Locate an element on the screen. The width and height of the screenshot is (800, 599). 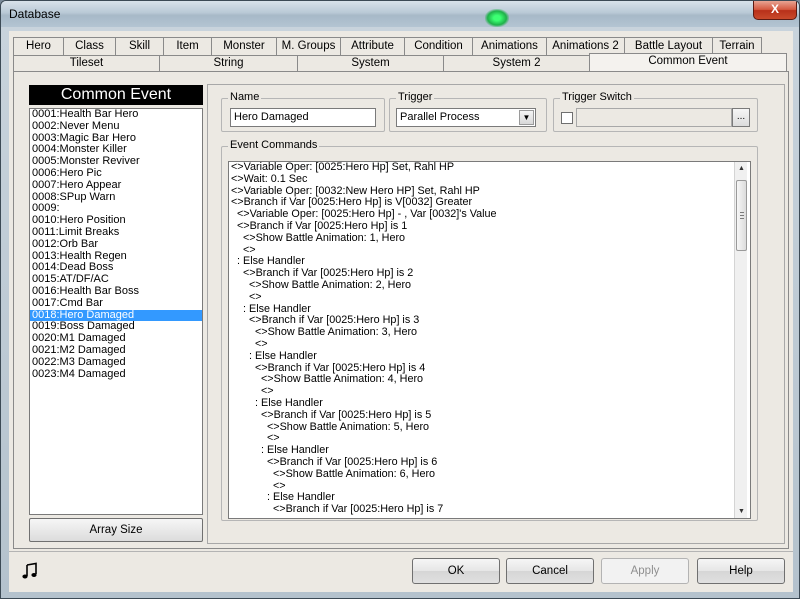
tab-monster: Monster is located at coordinates (243, 46).